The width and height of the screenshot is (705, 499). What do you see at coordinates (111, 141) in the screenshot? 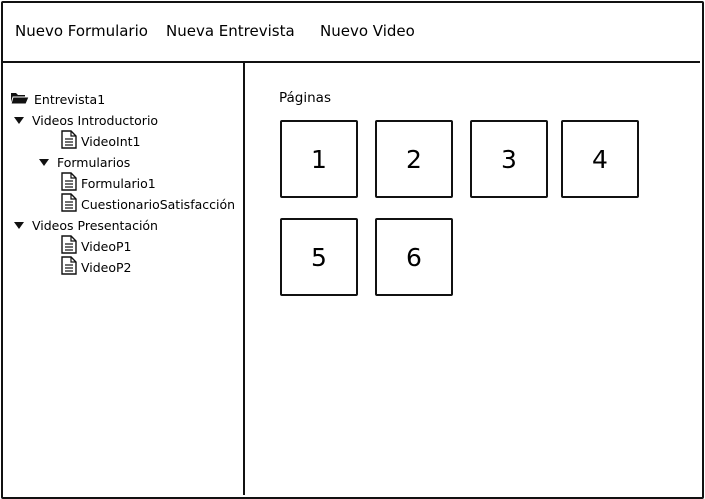
I see `tree-node-label: VideoInt1` at bounding box center [111, 141].